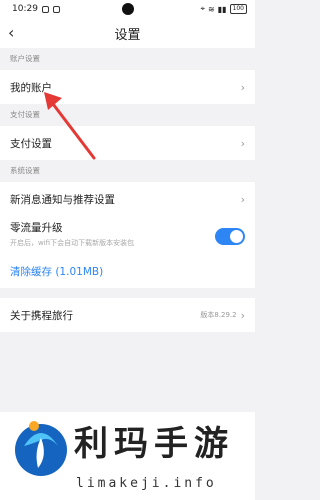 This screenshot has height=500, width=320. I want to click on notification-settings-row: 新消息通知与推荐设置 ›, so click(127, 199).